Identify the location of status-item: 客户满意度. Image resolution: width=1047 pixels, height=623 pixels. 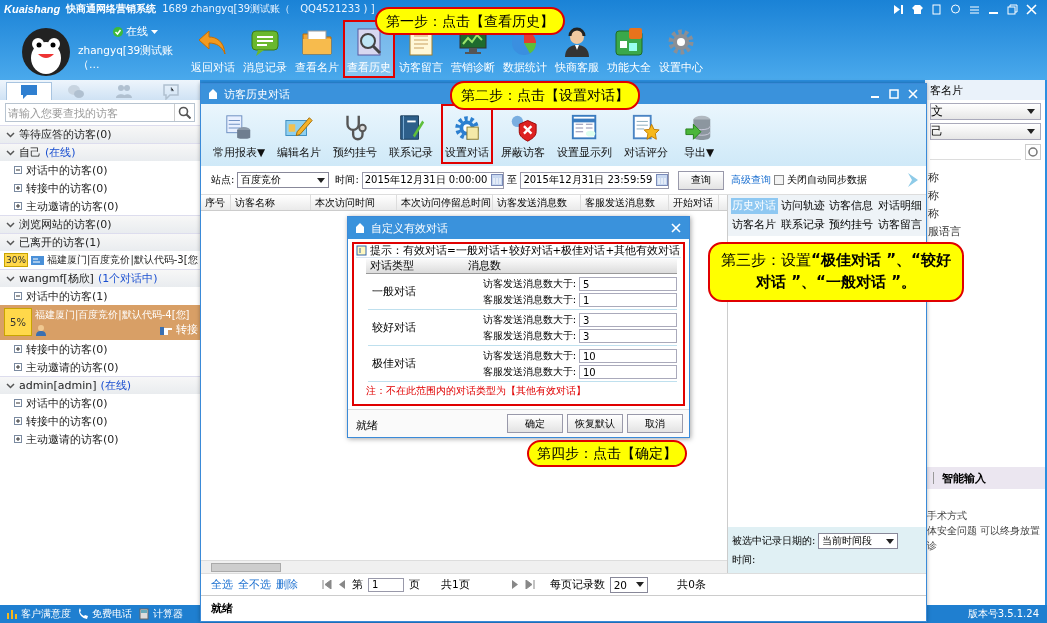
(38, 614).